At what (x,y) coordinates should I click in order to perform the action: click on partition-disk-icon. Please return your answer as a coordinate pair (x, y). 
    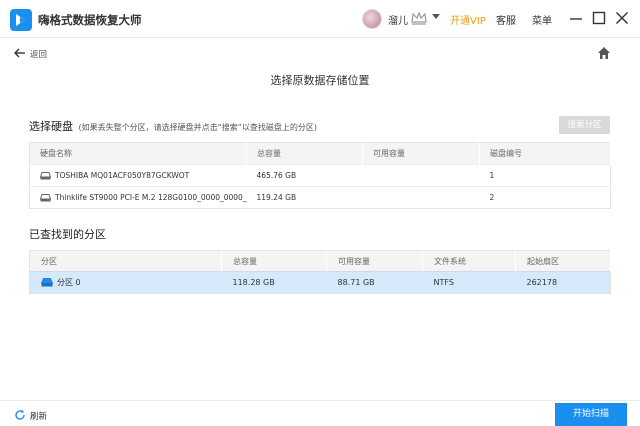
    Looking at the image, I should click on (47, 282).